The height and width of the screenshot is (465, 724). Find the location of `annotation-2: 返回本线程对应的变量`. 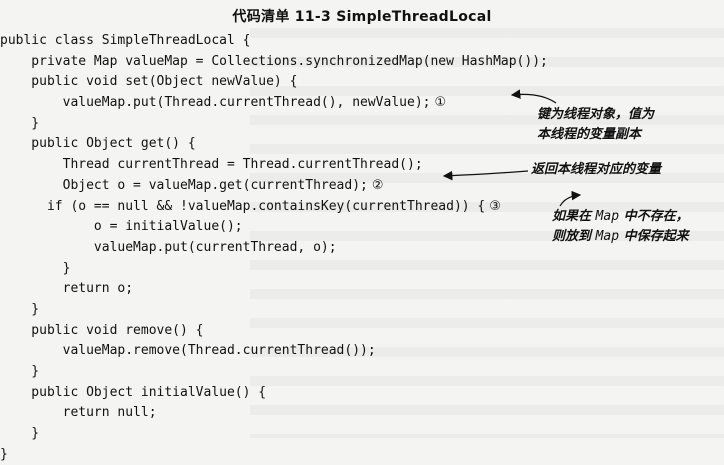

annotation-2: 返回本线程对应的变量 is located at coordinates (596, 170).